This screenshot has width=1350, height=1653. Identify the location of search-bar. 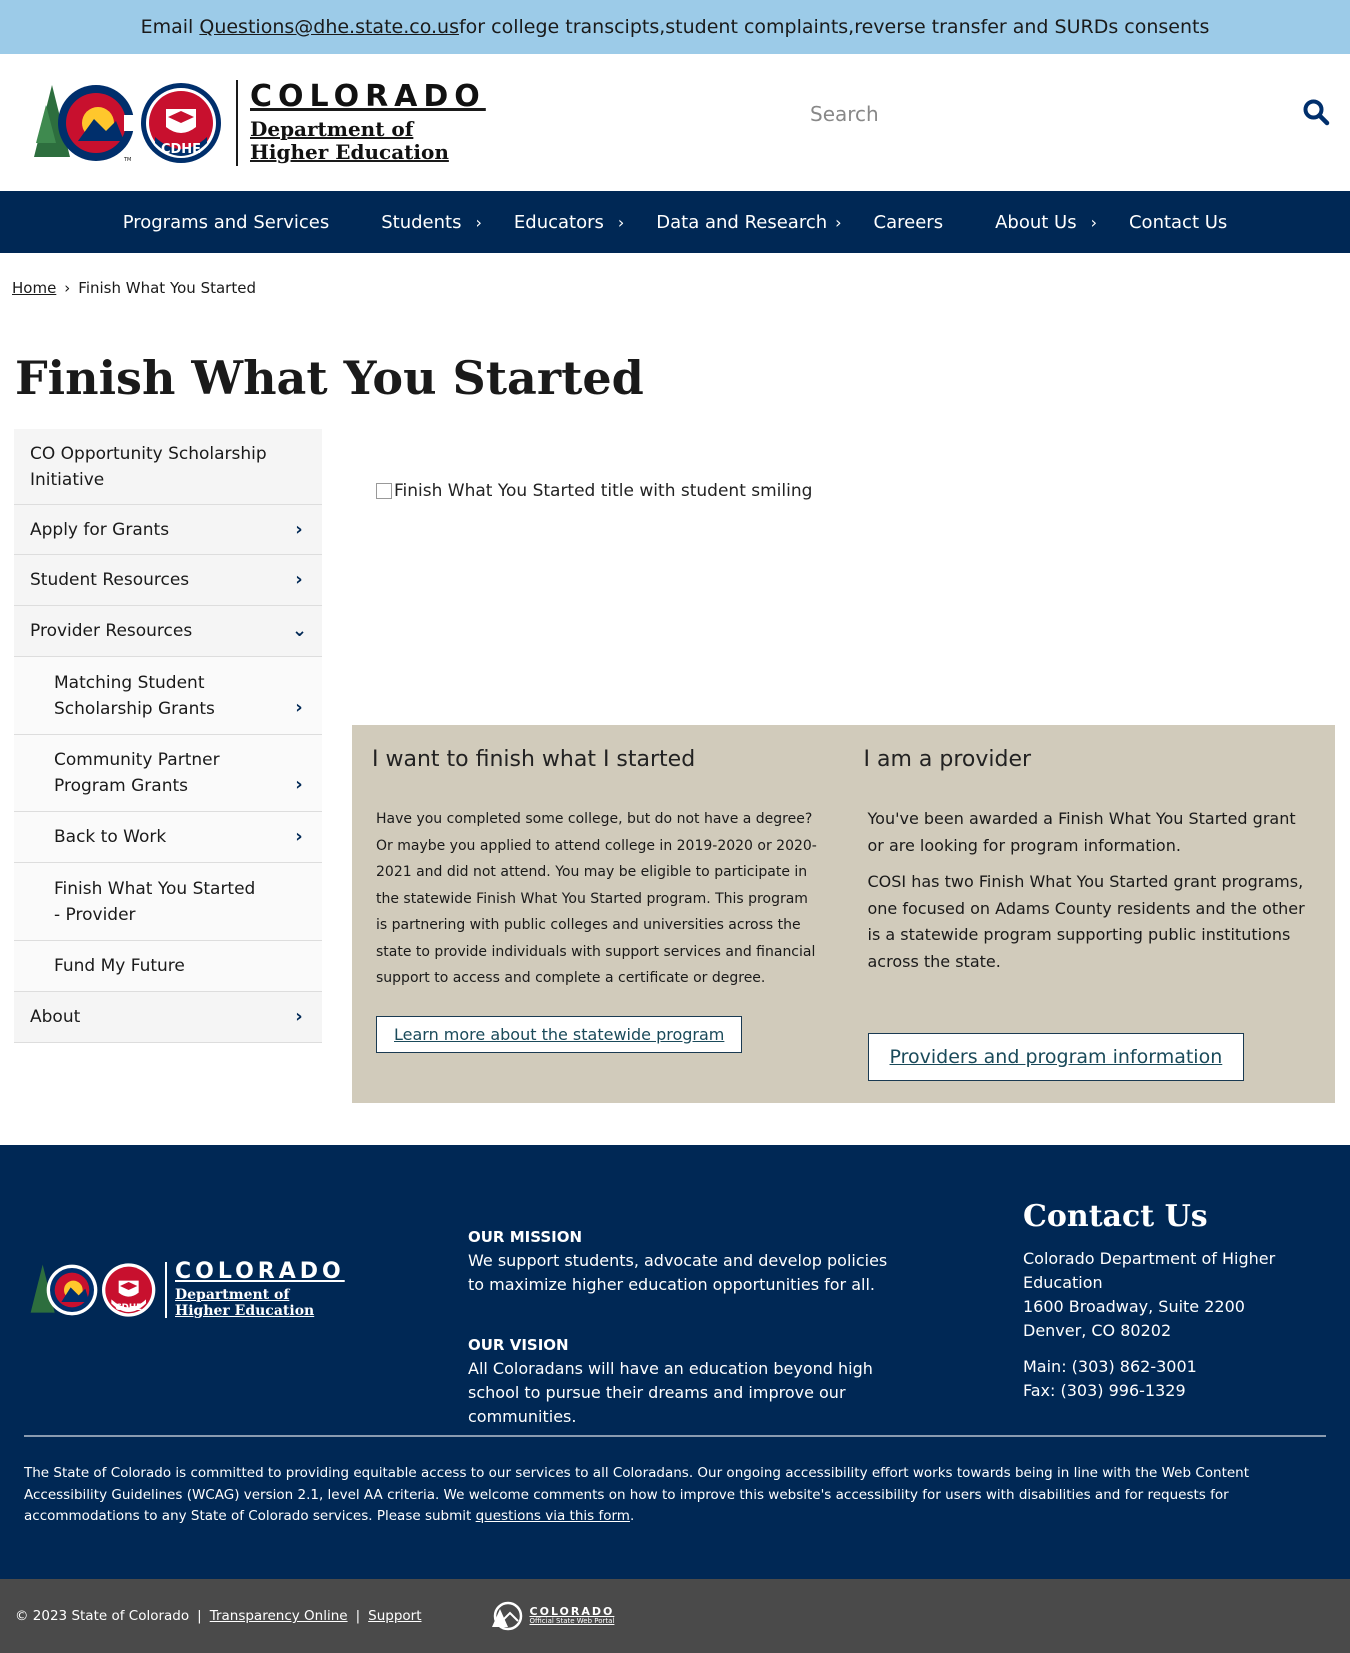
(1070, 114).